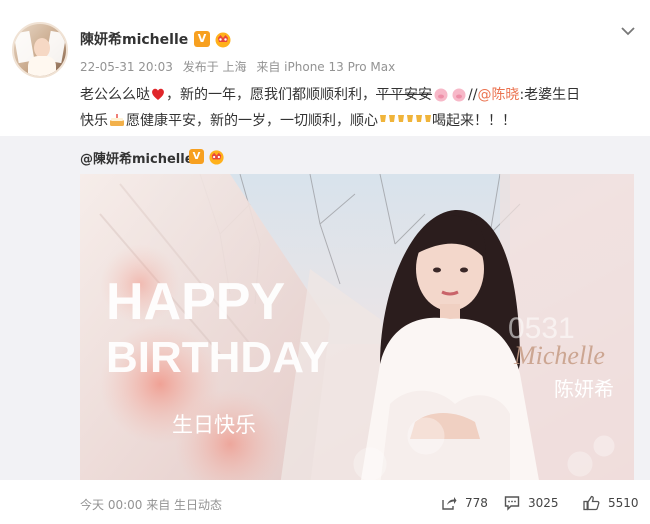 The height and width of the screenshot is (524, 650). Describe the element at coordinates (559, 355) in the screenshot. I see `photo-signature: Michelle` at that location.